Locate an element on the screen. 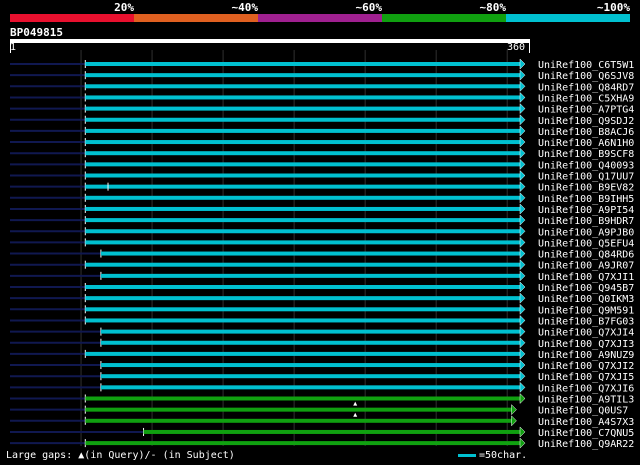 This screenshot has width=640, height=465. hit-name-link: UniRef100_B9EV82 is located at coordinates (586, 188).